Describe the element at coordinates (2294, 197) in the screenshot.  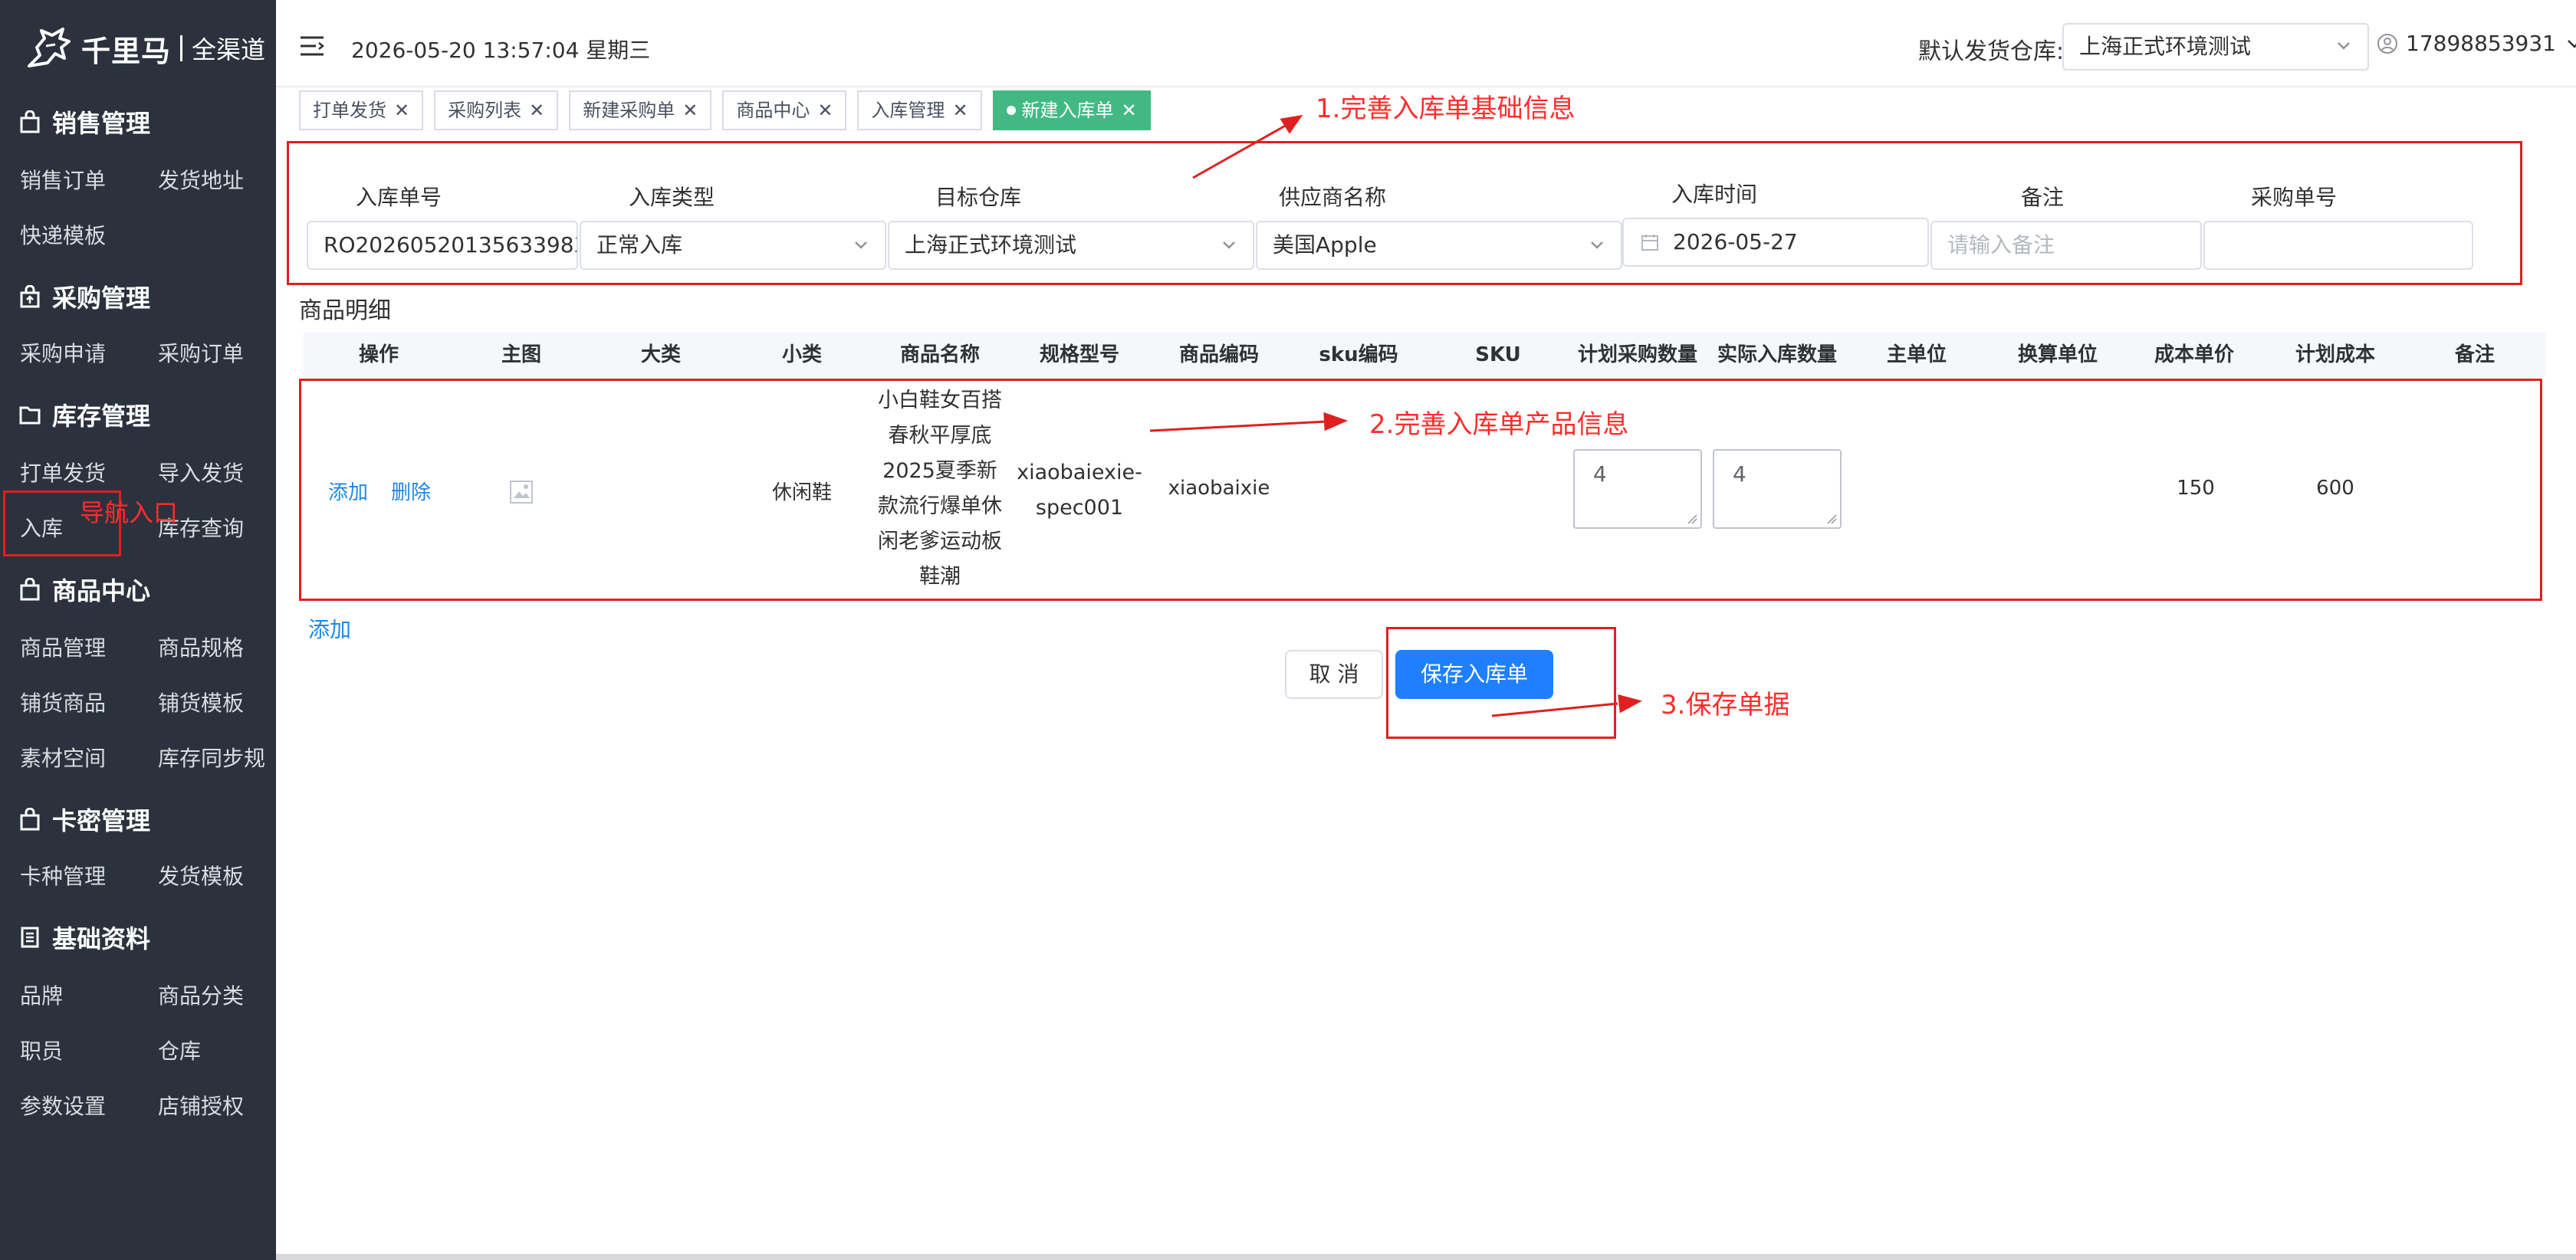
I see `purchase-no-label: 采购单号` at that location.